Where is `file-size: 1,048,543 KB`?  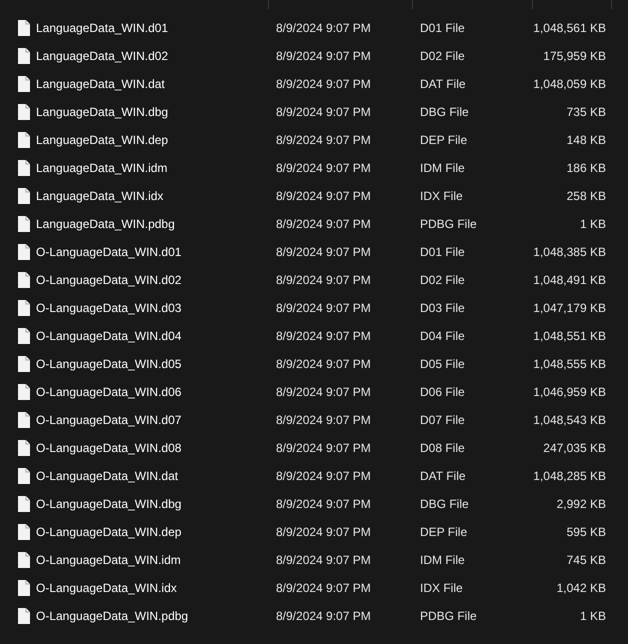 file-size: 1,048,543 KB is located at coordinates (570, 420).